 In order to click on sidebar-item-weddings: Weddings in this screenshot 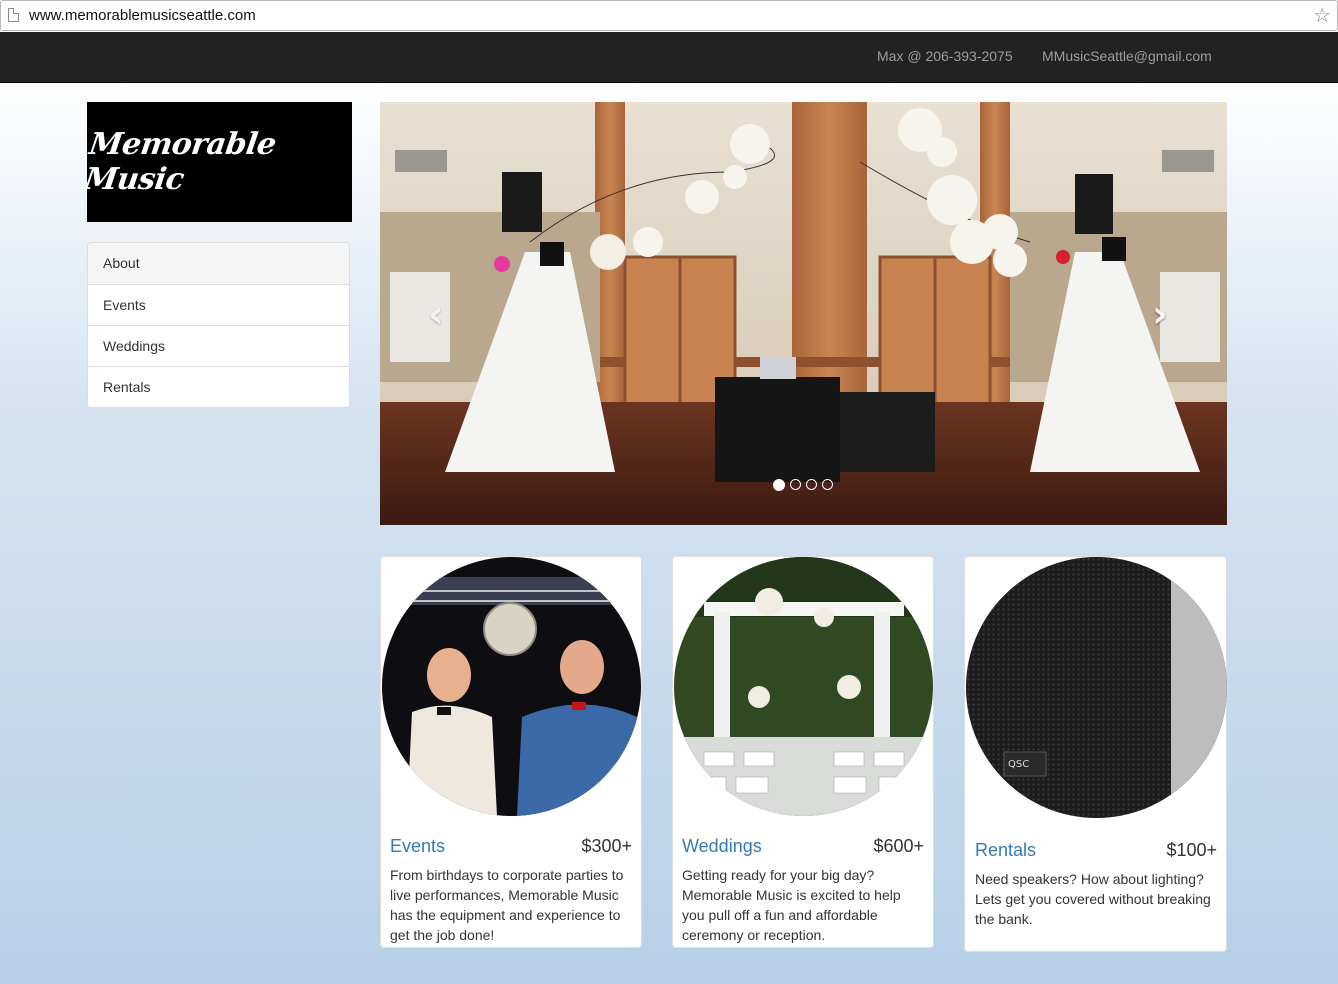, I will do `click(218, 345)`.